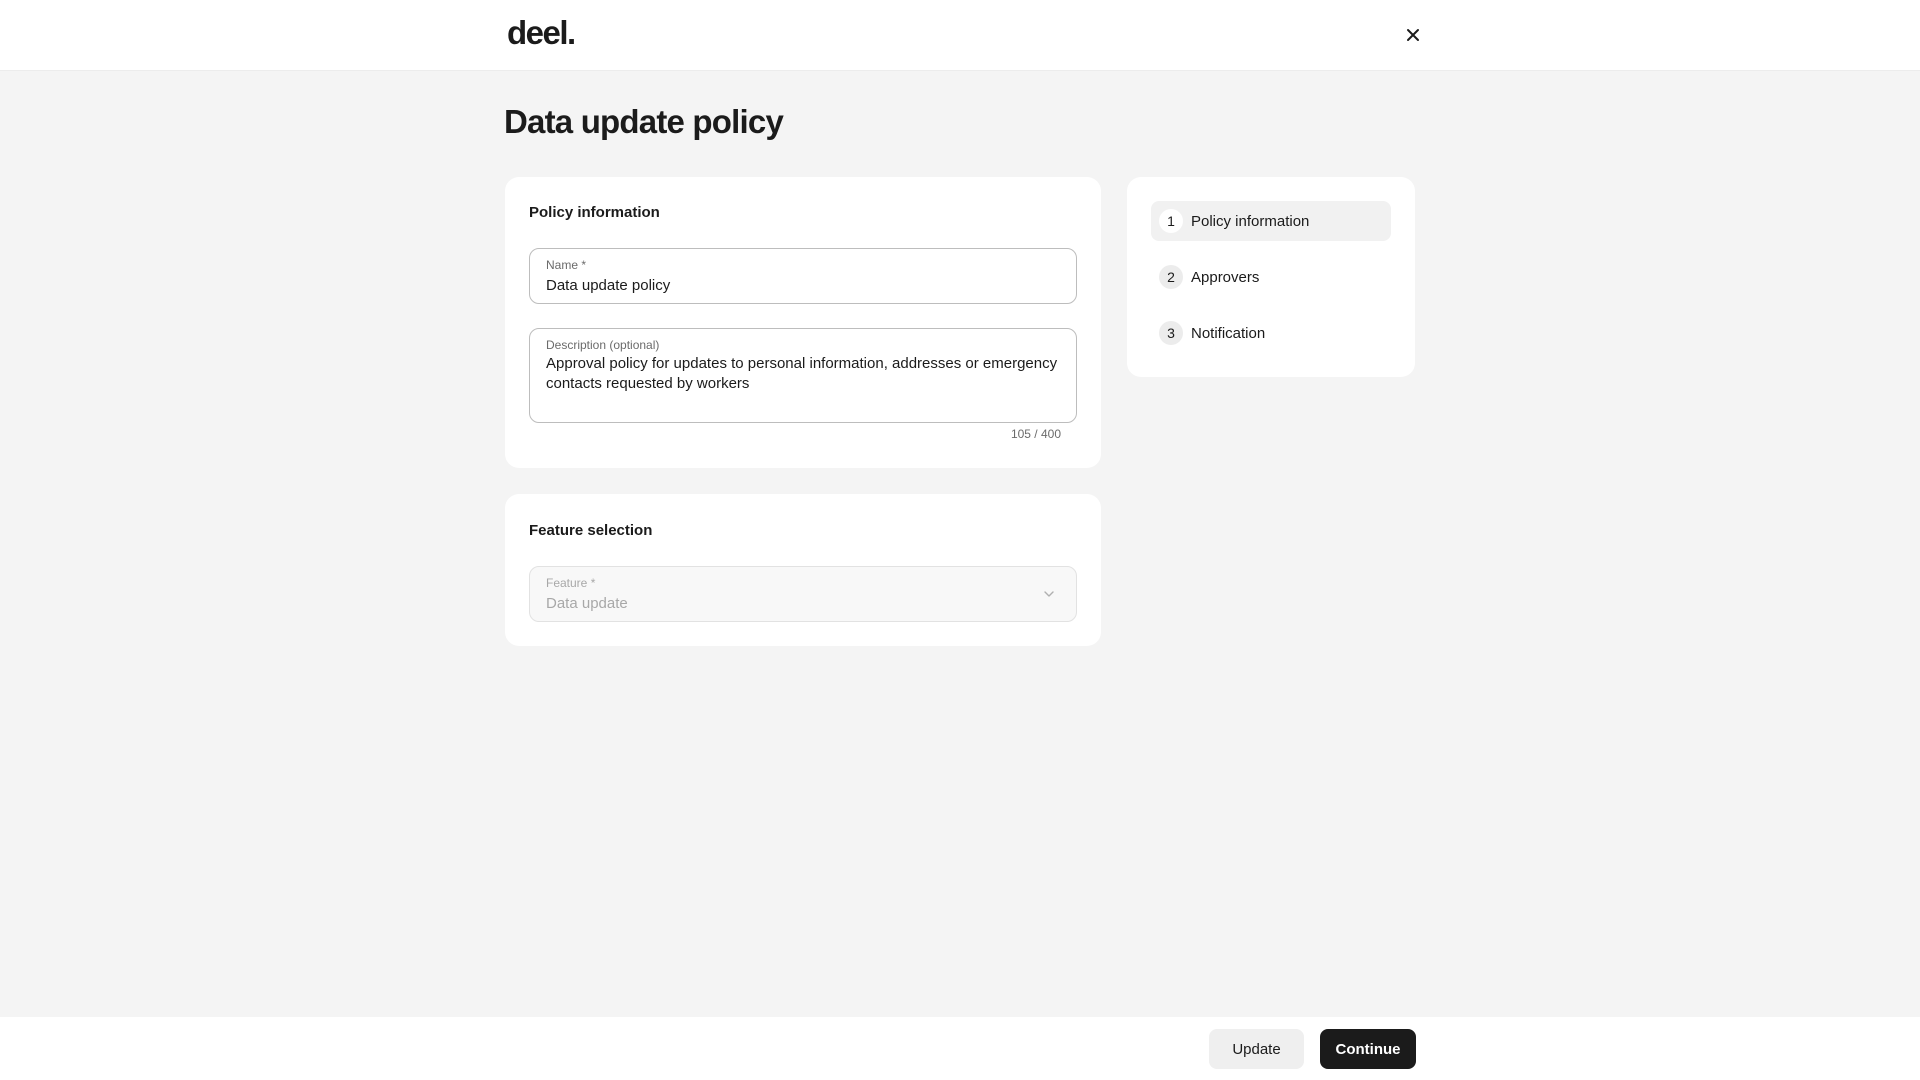  Describe the element at coordinates (1256, 1049) in the screenshot. I see `update-button: Update` at that location.